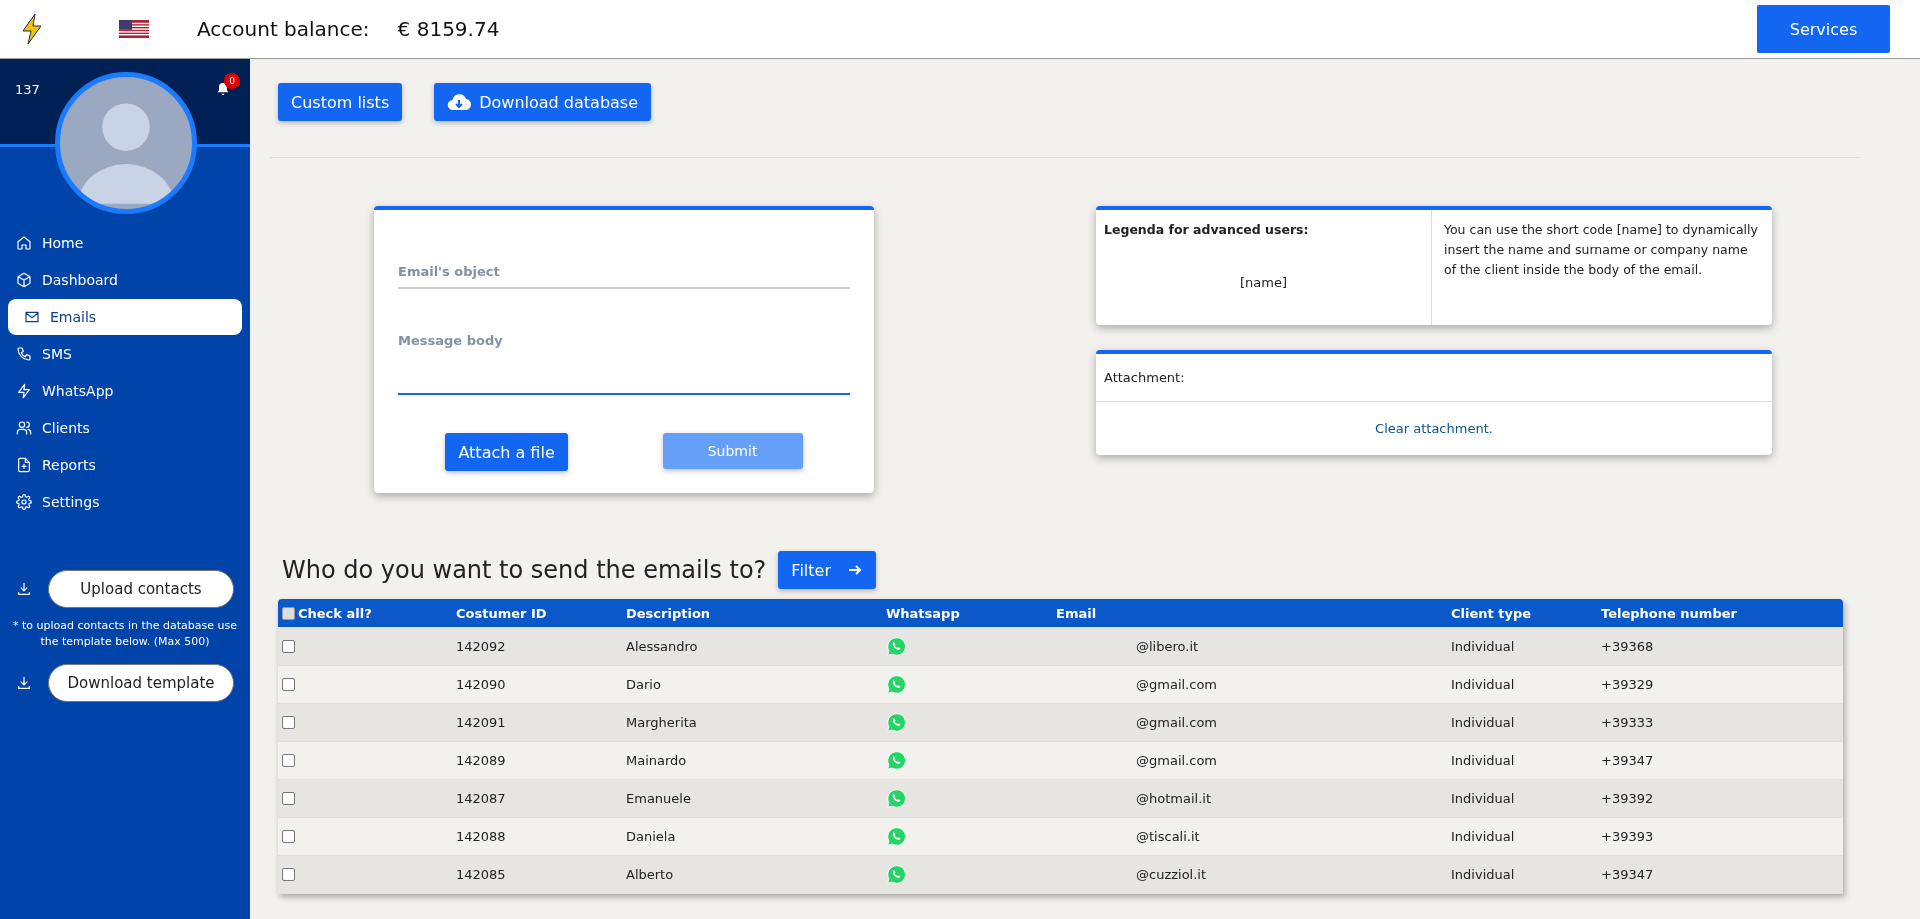 This screenshot has height=919, width=1920. What do you see at coordinates (1669, 613) in the screenshot?
I see `column-header: Telephone number` at bounding box center [1669, 613].